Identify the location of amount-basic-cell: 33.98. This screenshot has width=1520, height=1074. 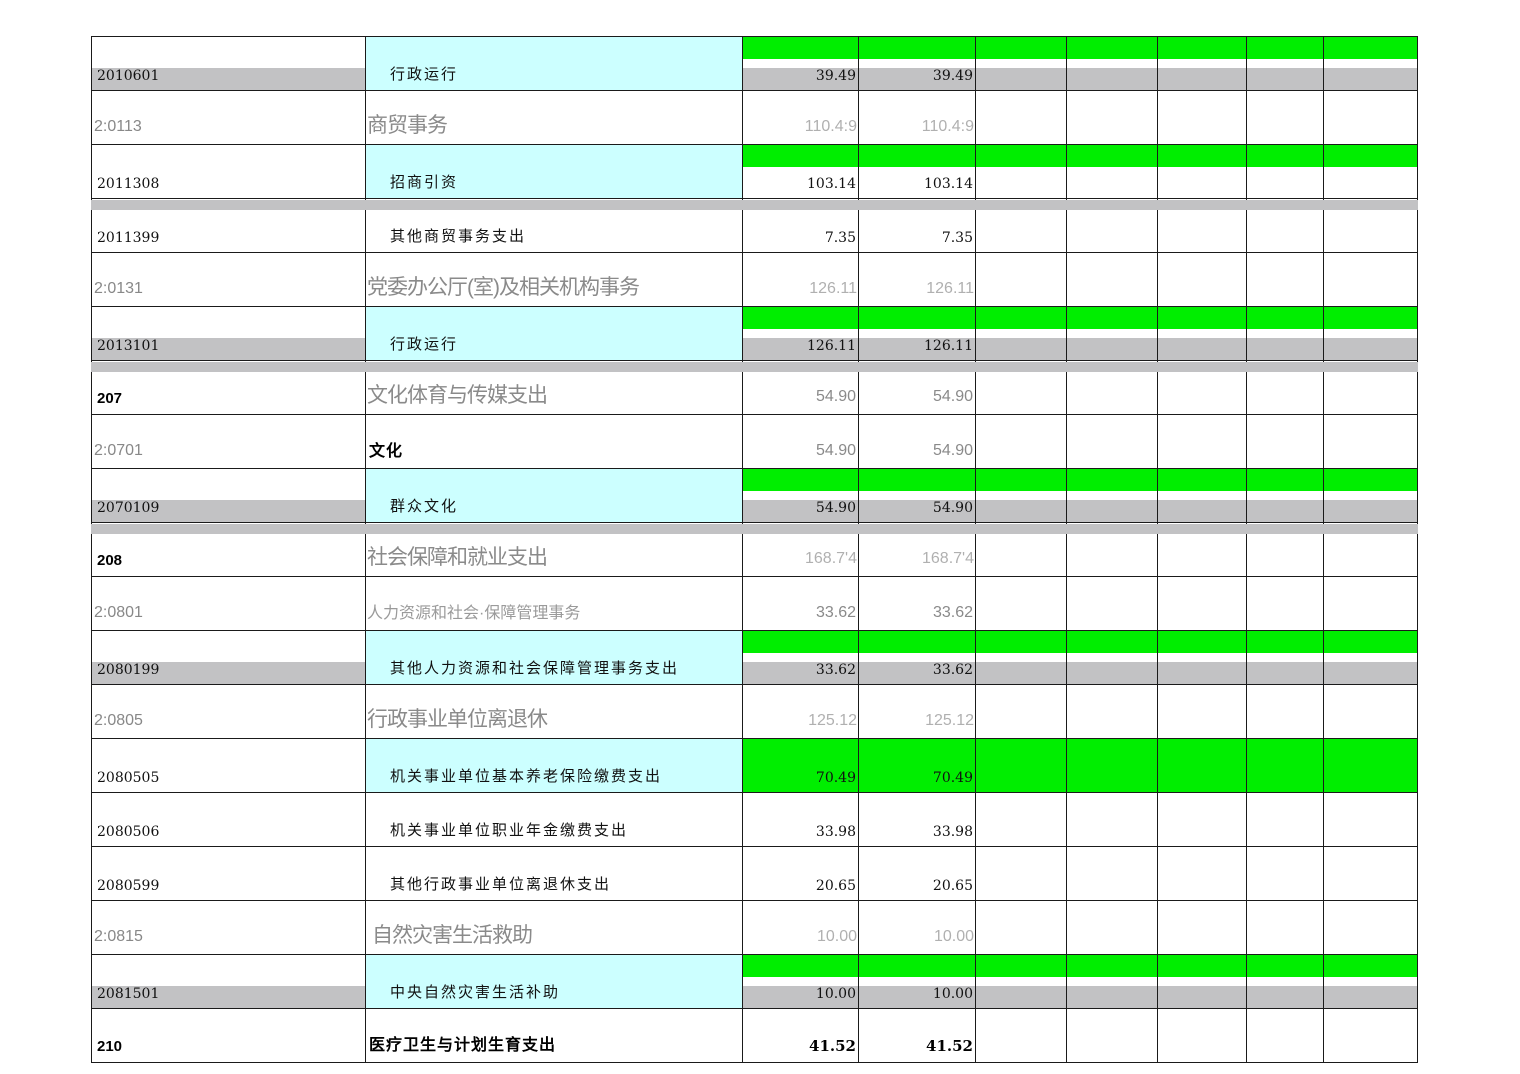
(917, 819).